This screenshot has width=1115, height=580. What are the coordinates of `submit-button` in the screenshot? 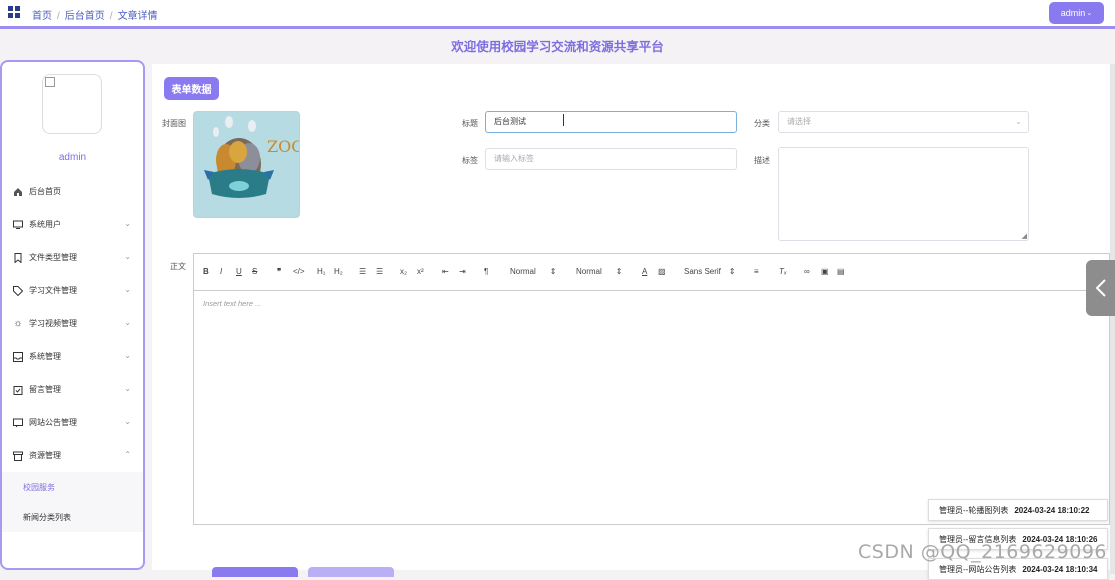 It's located at (255, 572).